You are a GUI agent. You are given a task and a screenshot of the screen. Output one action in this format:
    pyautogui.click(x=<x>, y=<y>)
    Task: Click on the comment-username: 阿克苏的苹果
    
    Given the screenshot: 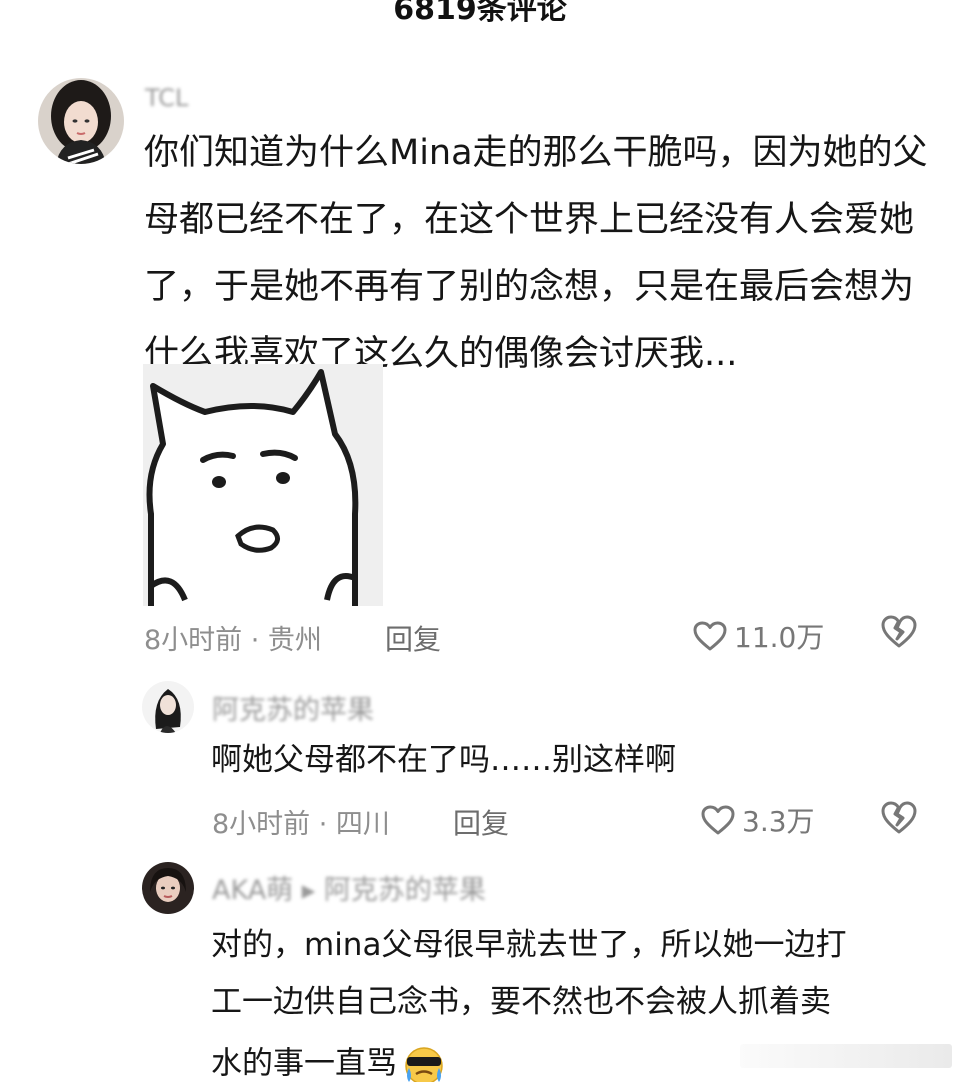 What is the action you would take?
    pyautogui.click(x=293, y=707)
    